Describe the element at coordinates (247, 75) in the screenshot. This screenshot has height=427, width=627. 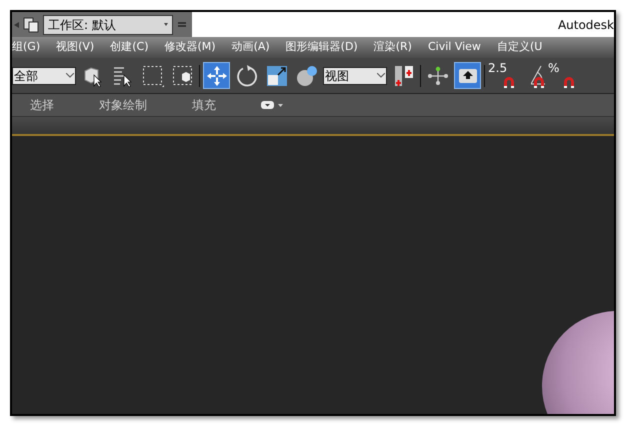
I see `rotate-icon` at that location.